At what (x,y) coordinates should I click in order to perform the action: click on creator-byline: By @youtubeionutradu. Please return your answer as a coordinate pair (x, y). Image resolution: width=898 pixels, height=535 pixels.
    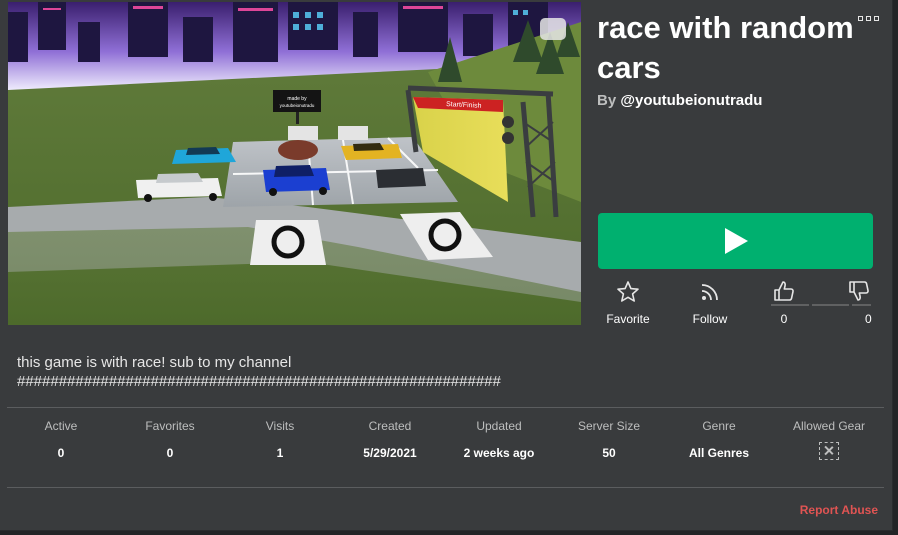
    Looking at the image, I should click on (679, 100).